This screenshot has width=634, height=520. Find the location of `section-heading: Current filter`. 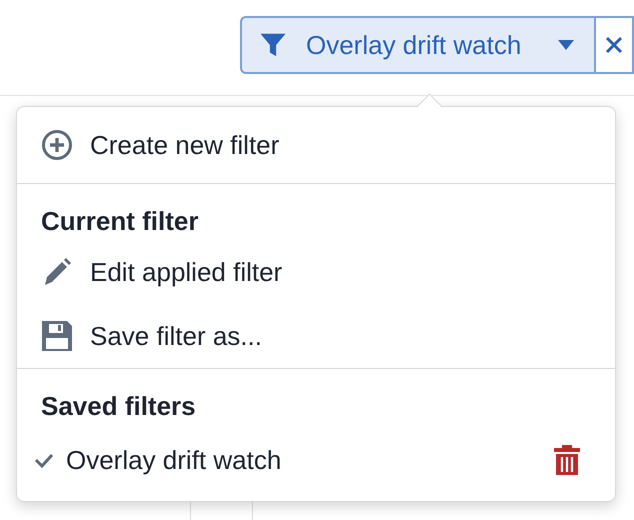

section-heading: Current filter is located at coordinates (120, 221).